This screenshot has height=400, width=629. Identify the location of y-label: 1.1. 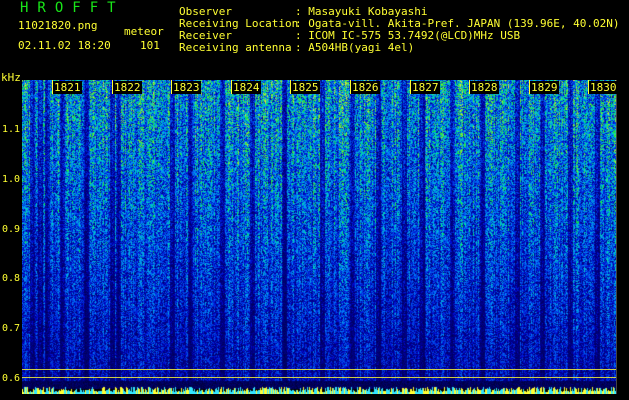
(11, 129).